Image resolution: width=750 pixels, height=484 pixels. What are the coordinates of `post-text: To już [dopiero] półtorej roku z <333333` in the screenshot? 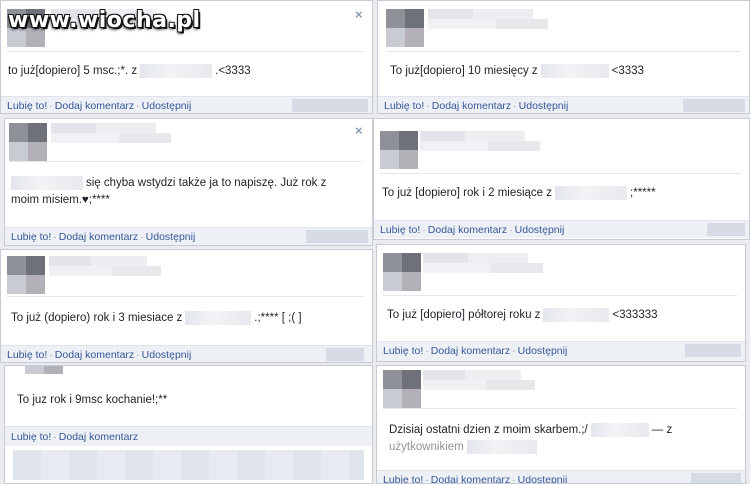 It's located at (522, 314).